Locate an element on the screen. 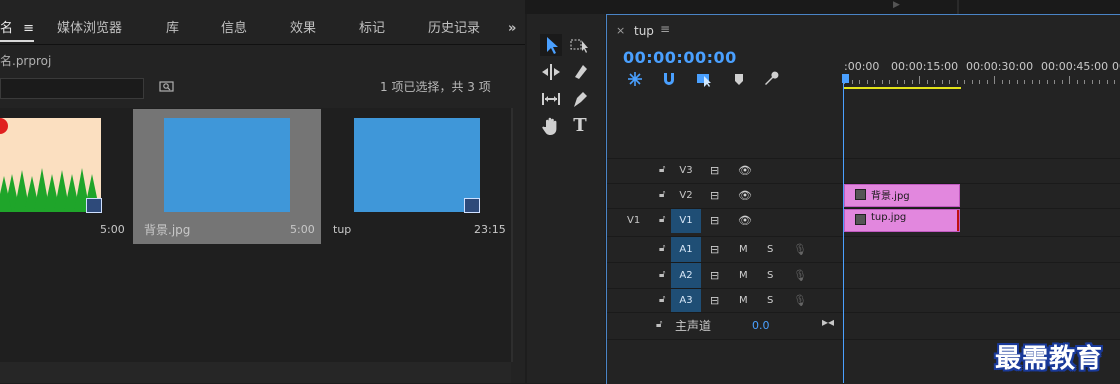 This screenshot has height=384, width=1120. slip-tool-icon is located at coordinates (551, 99).